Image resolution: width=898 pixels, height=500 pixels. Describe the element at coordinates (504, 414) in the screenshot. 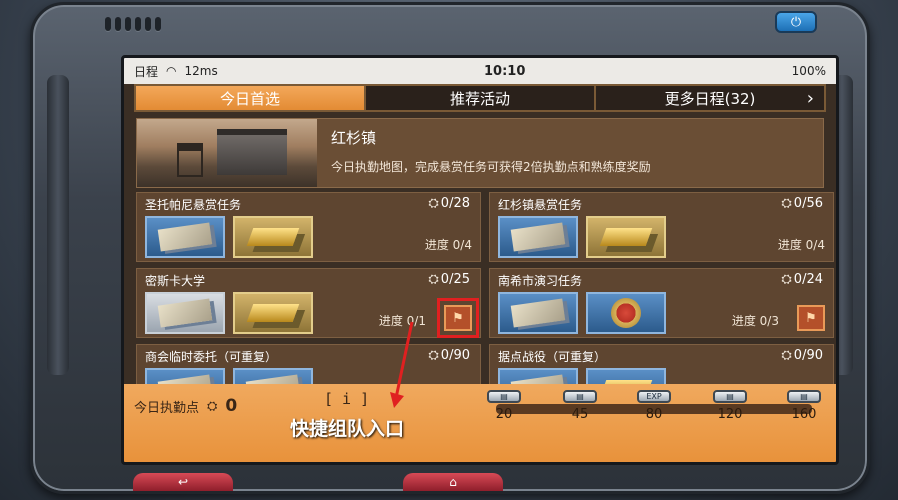

I see `milestone-value: 20` at that location.